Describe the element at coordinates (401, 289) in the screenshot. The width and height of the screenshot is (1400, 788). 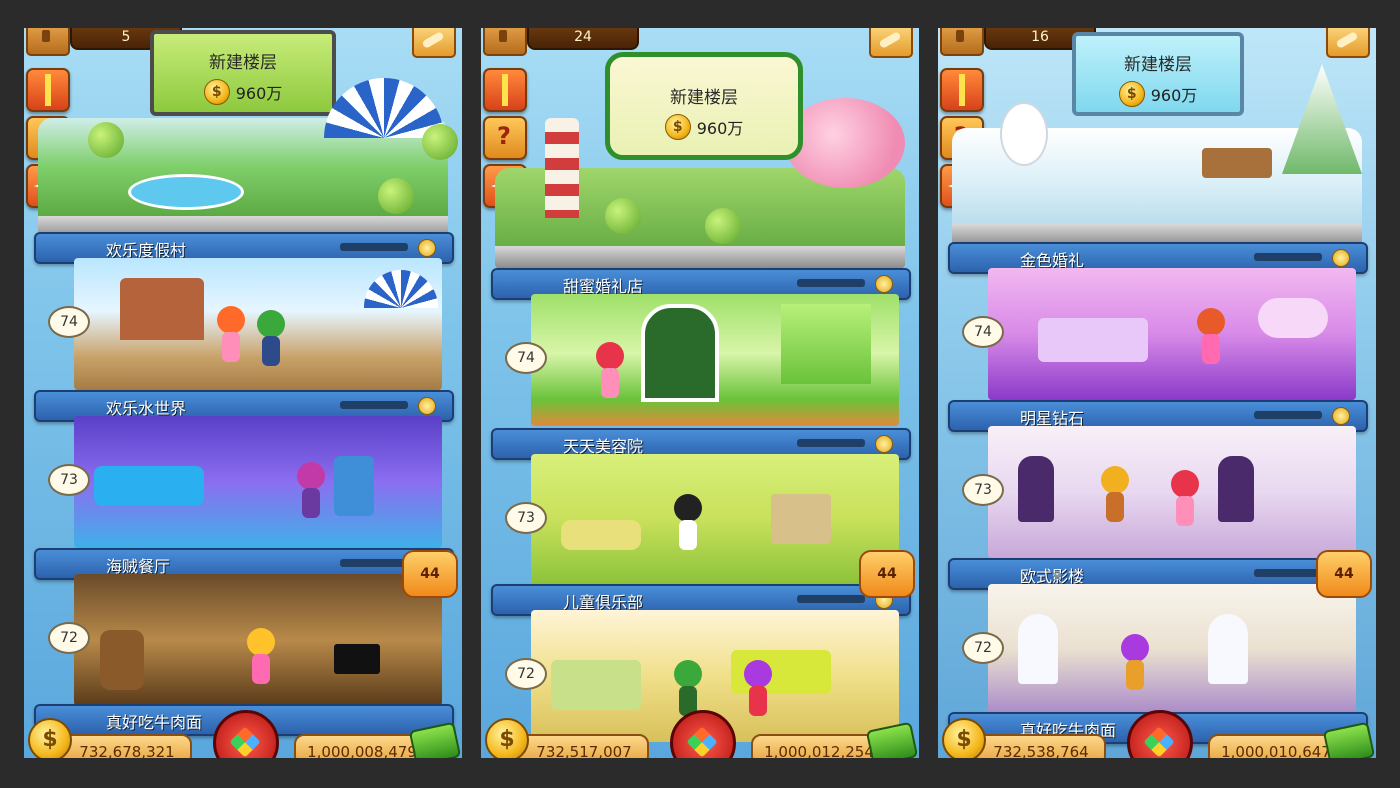
I see `umbrella-icon` at that location.